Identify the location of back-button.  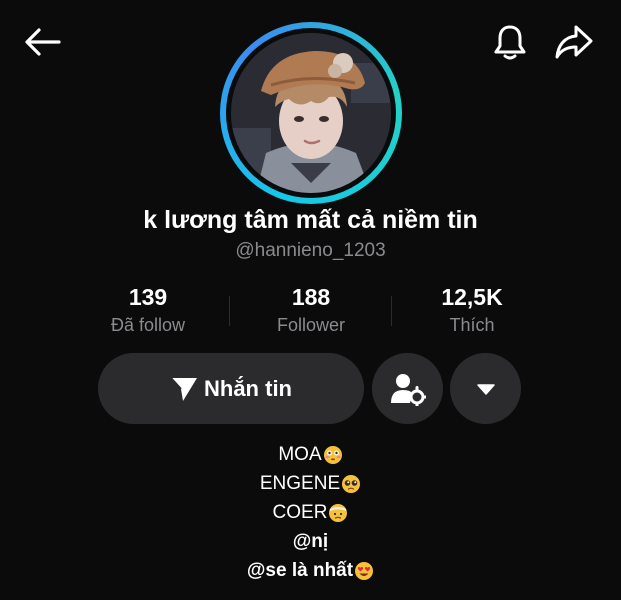
(42, 42).